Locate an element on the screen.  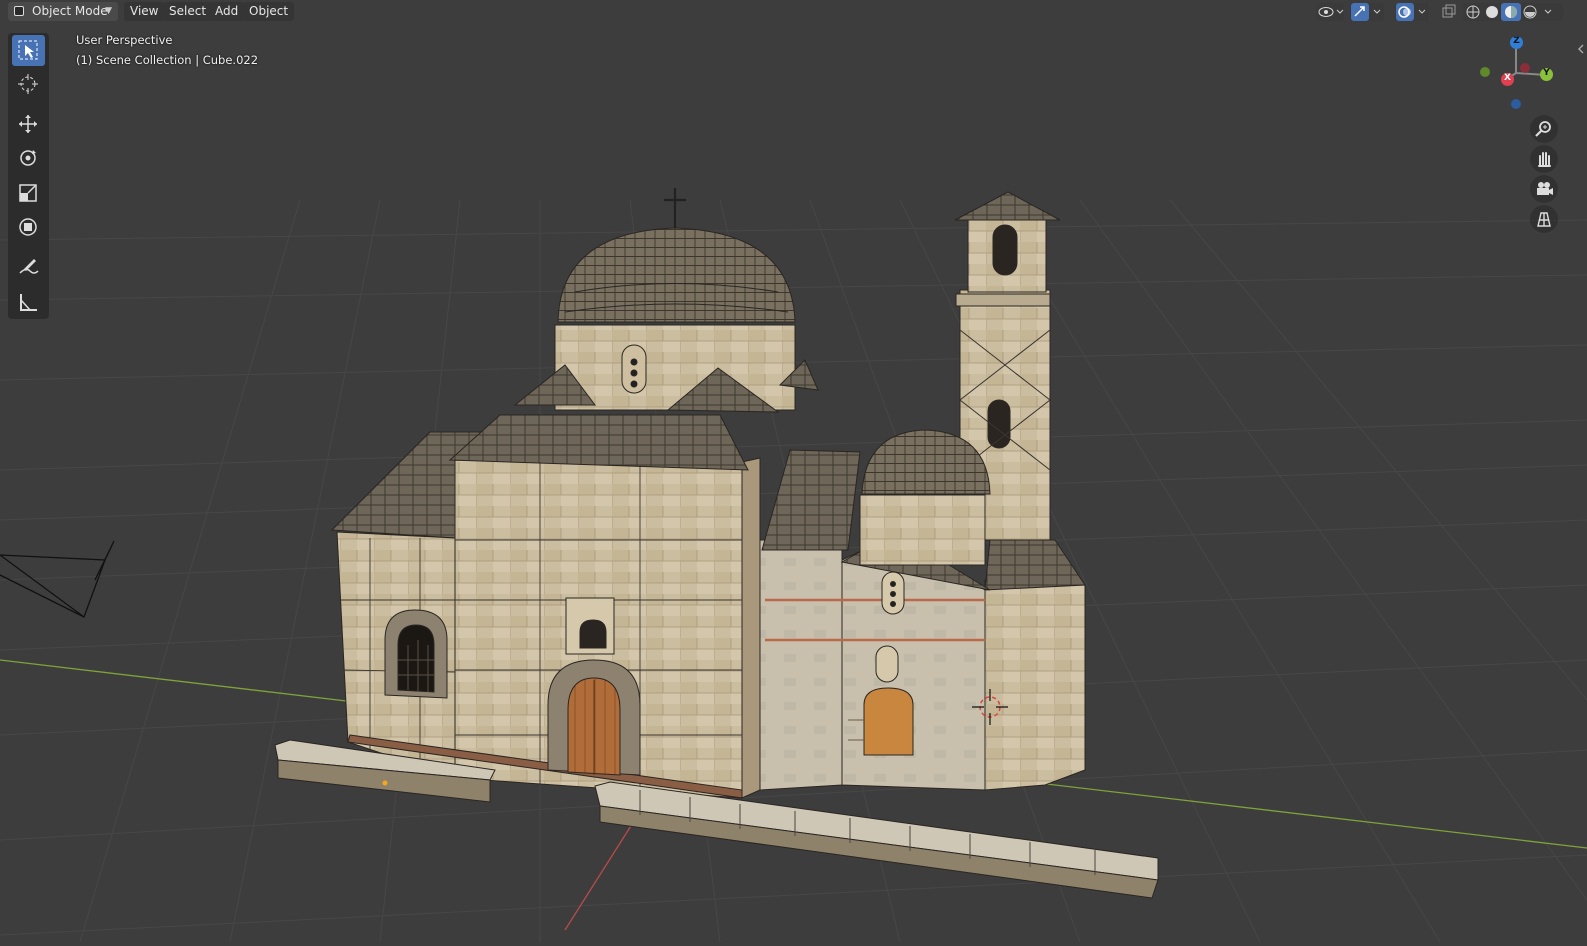
chevron-down-icon: ▼ is located at coordinates (108, 11).